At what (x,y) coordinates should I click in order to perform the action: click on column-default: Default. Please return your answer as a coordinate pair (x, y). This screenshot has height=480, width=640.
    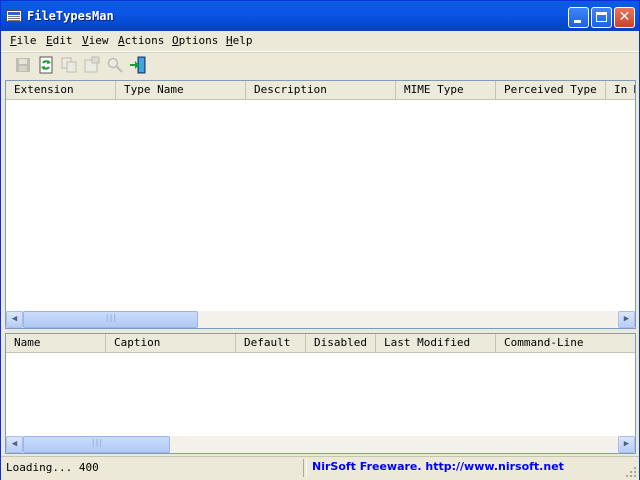
    Looking at the image, I should click on (271, 343).